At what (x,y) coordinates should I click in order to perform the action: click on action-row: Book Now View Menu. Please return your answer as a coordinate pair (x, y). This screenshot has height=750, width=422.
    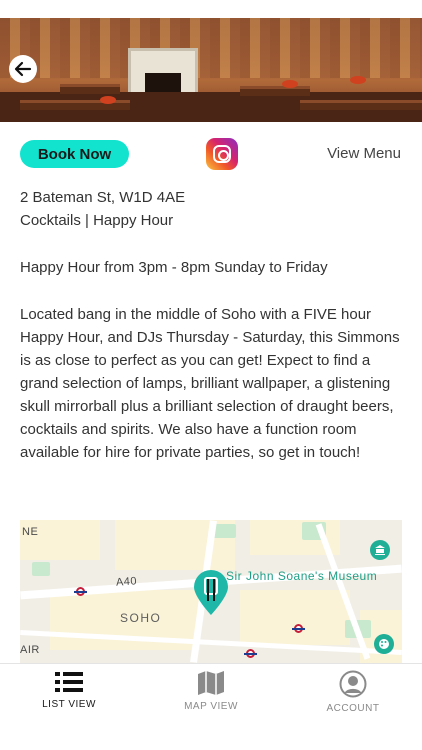
    Looking at the image, I should click on (211, 154).